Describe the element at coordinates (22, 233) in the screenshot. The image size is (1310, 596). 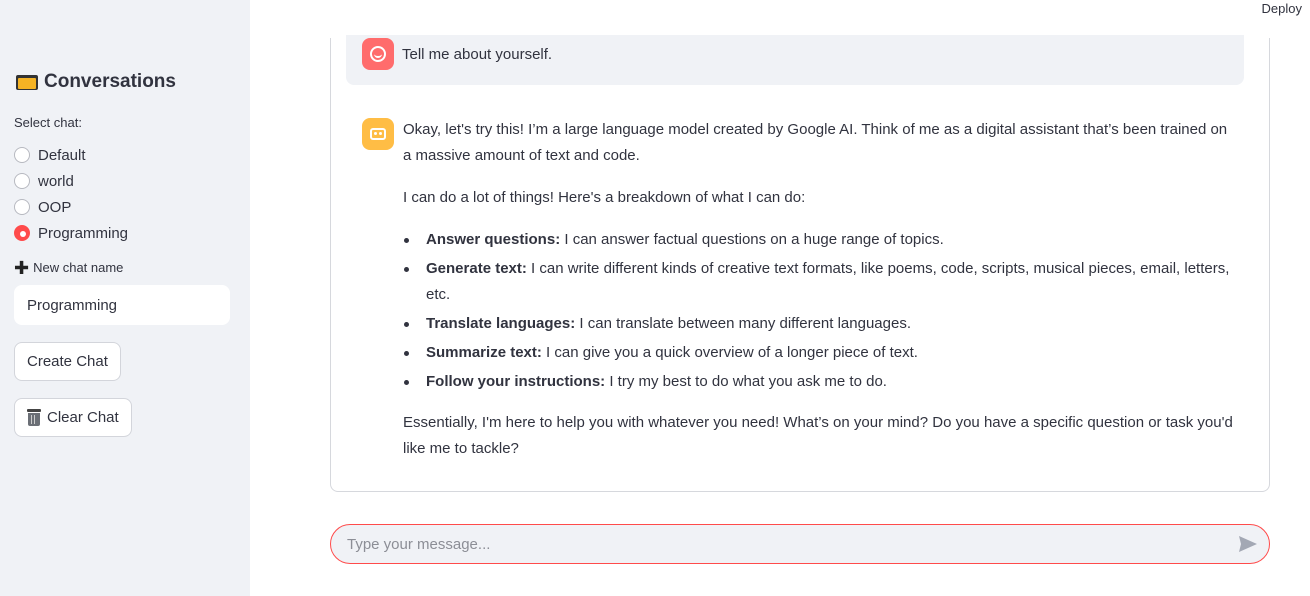
I see `radio-button-selected` at that location.